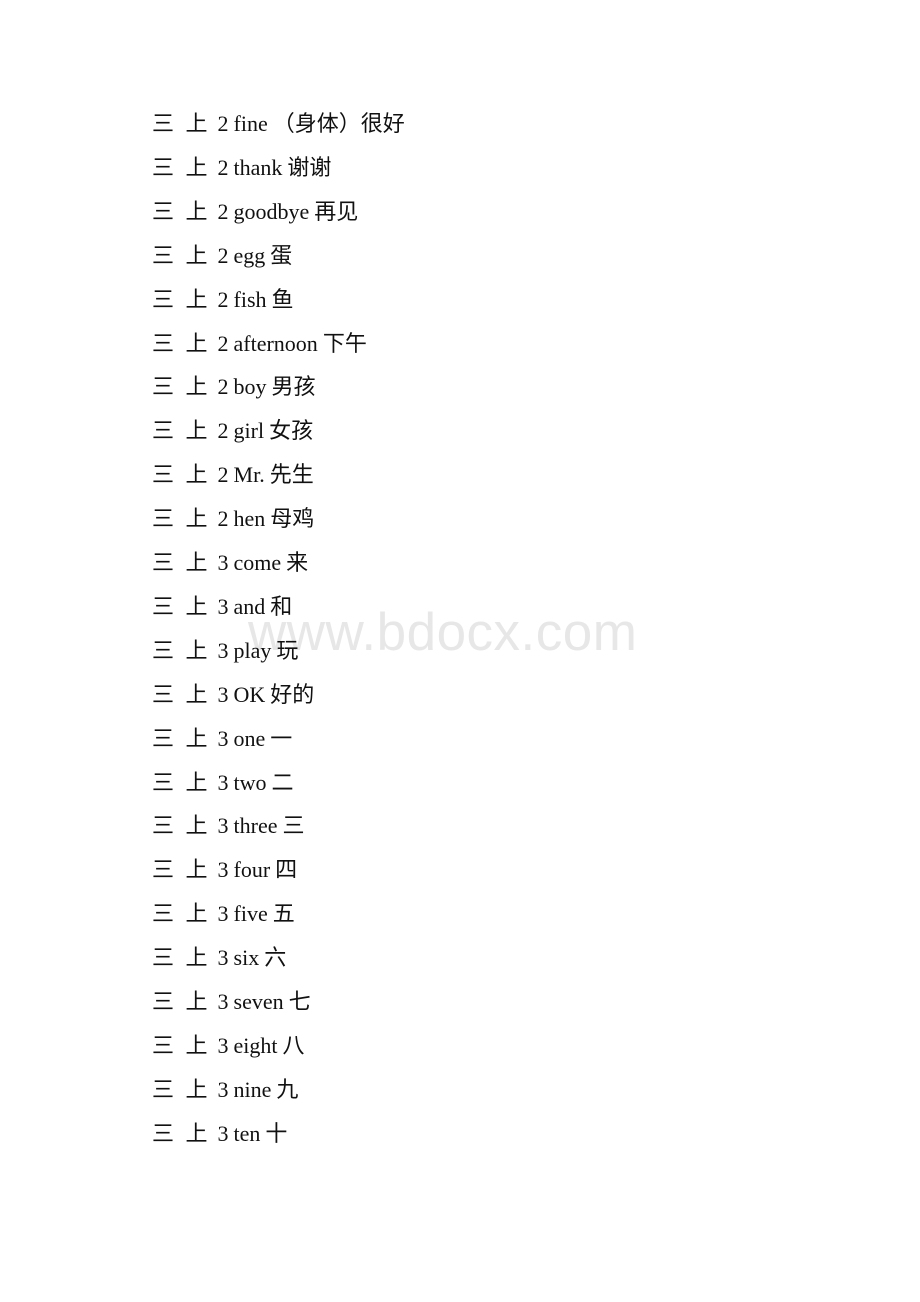 The width and height of the screenshot is (920, 1302). Describe the element at coordinates (282, 299) in the screenshot. I see `vocab-meaning: 鱼` at that location.